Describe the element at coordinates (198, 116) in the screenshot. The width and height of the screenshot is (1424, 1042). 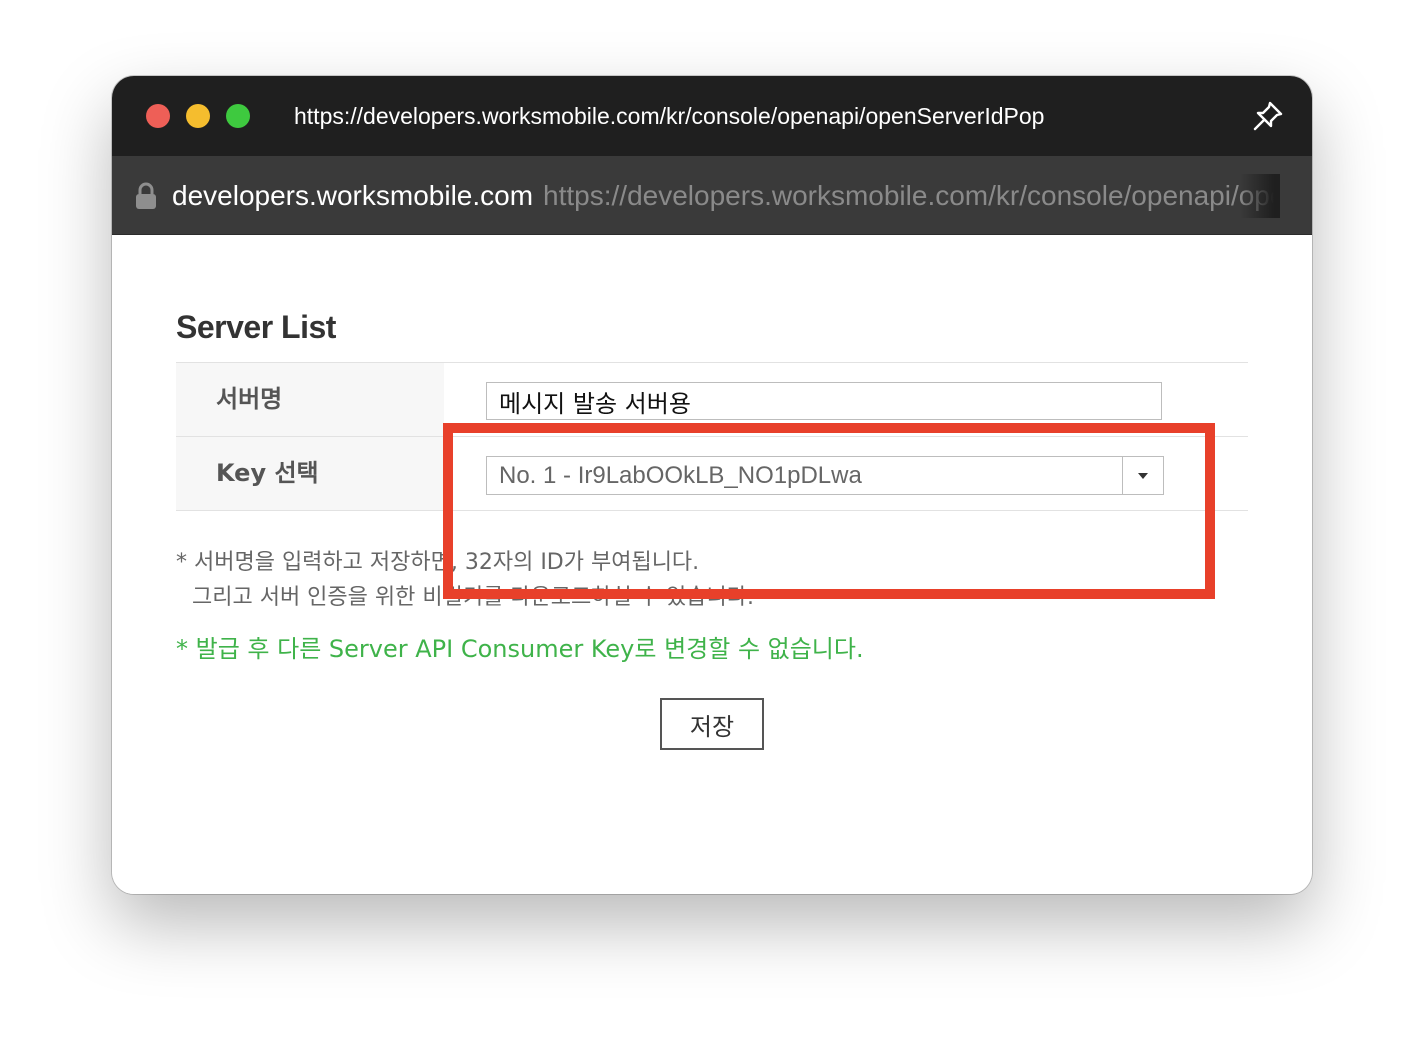
I see `minimize-window-button` at that location.